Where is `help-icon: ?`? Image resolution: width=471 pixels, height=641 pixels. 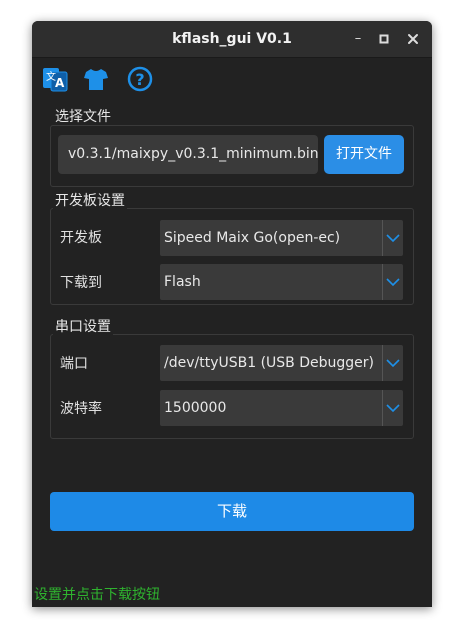 help-icon: ? is located at coordinates (140, 79).